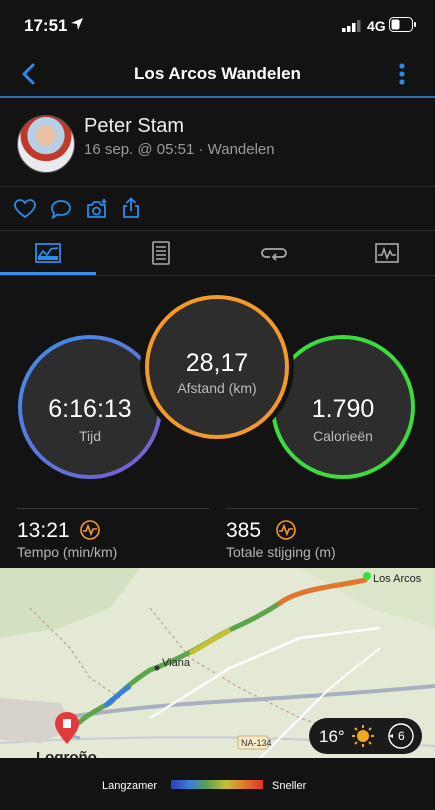 The height and width of the screenshot is (810, 435). I want to click on comment-icon, so click(61, 209).